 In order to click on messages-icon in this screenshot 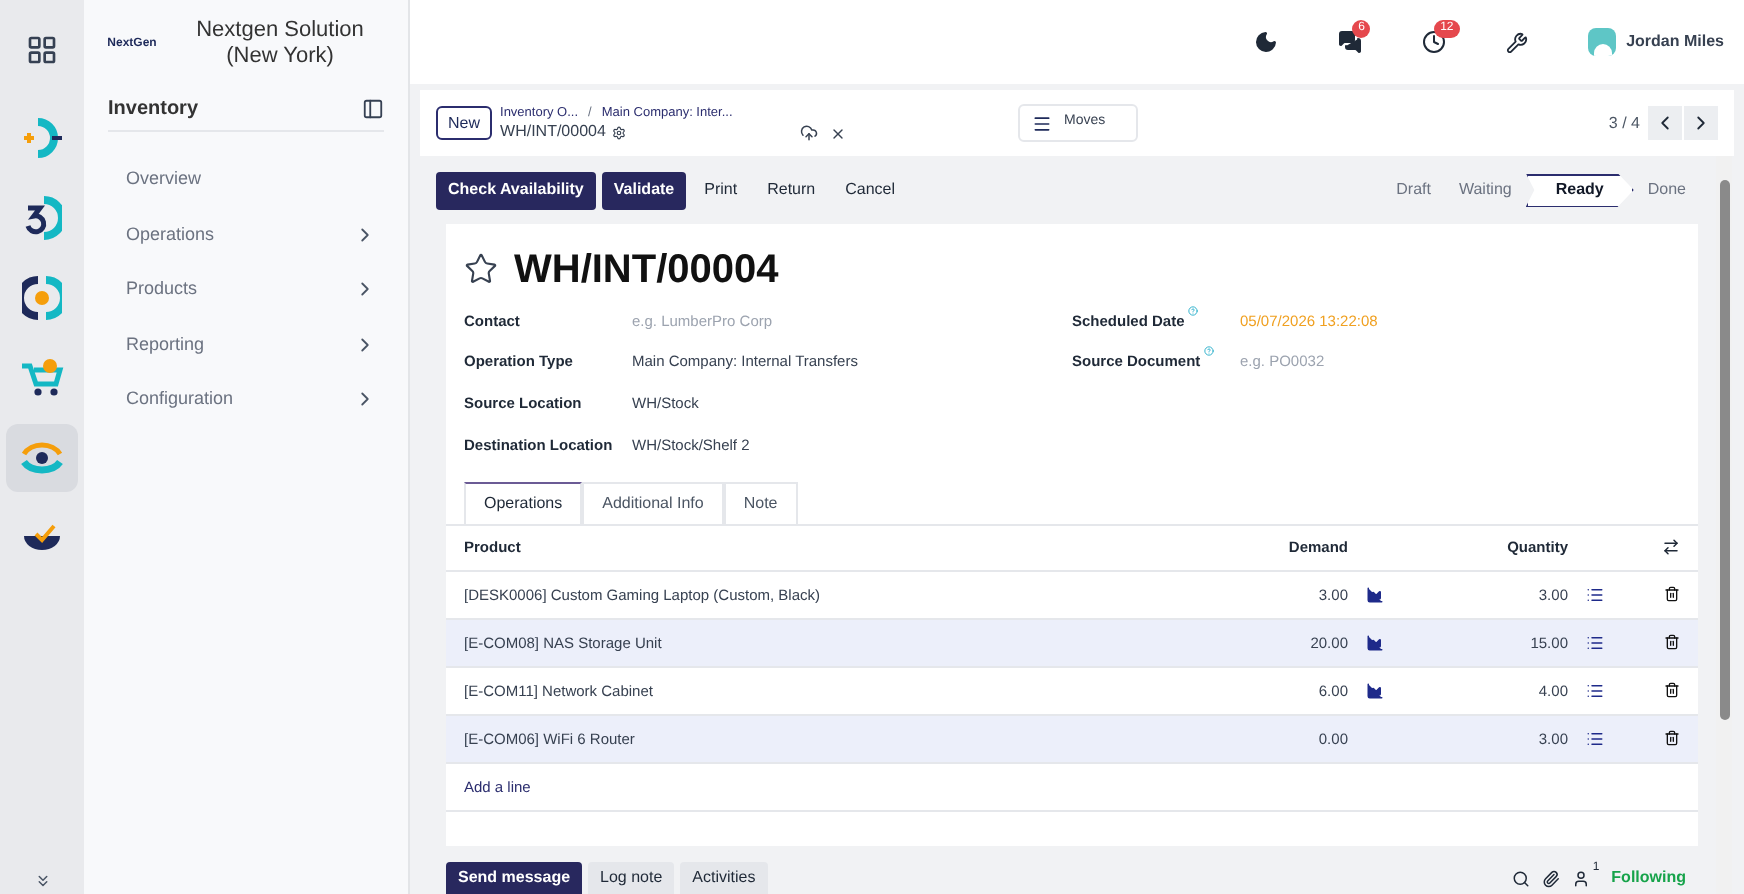, I will do `click(1350, 42)`.